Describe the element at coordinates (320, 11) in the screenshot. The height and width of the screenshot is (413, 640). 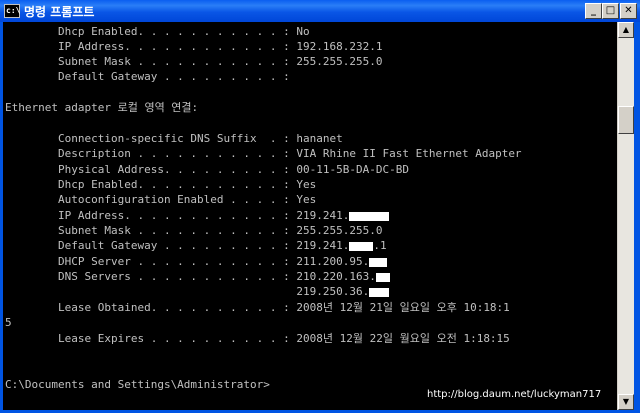
I see `title-bar: c:\ 명령 프롬프트 _ □ ✕` at that location.